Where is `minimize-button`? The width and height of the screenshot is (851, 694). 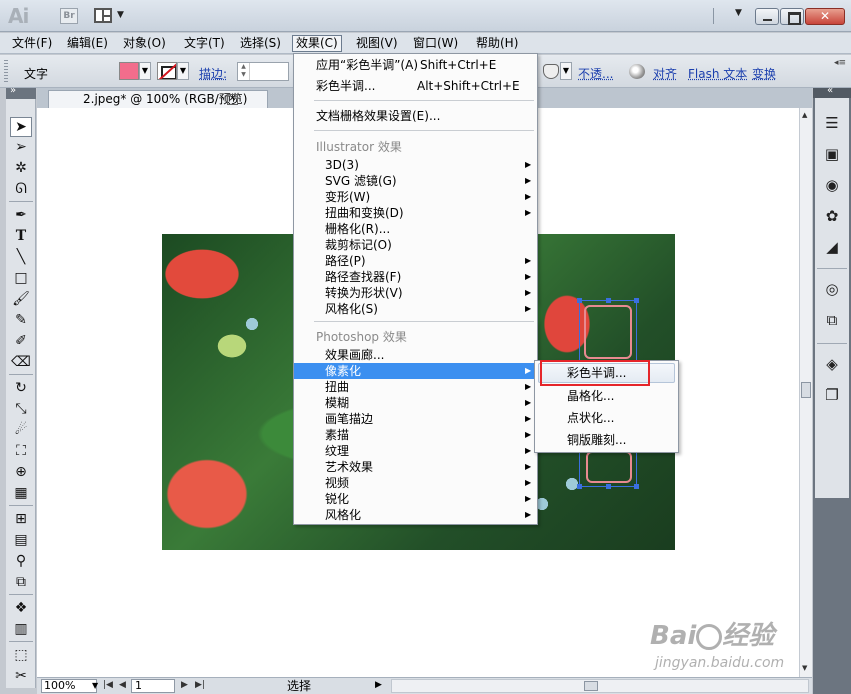
minimize-button is located at coordinates (767, 16).